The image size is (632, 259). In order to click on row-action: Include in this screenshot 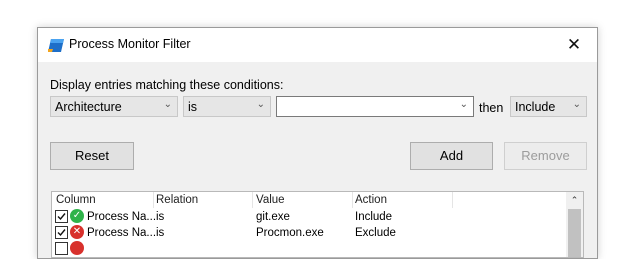, I will do `click(374, 217)`.